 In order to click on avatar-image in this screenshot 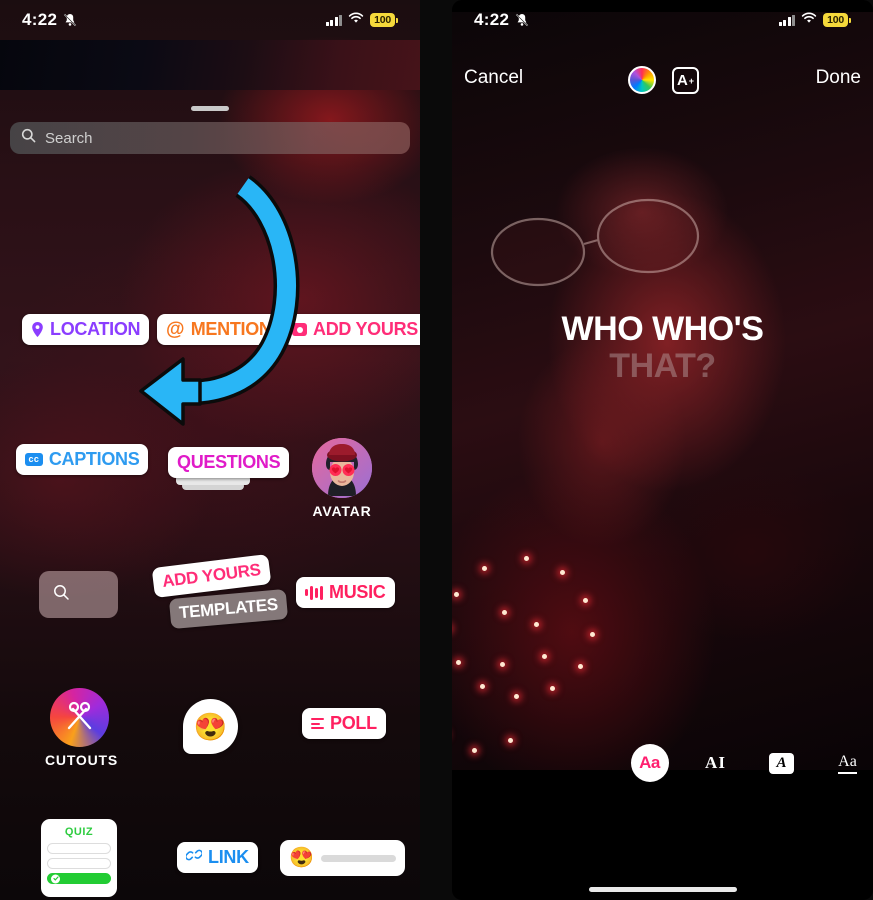, I will do `click(342, 468)`.